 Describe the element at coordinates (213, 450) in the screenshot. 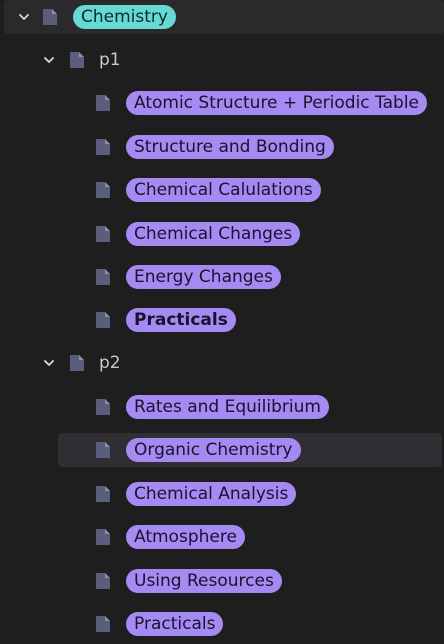

I see `tree-item-label: Organic Chemistry` at that location.